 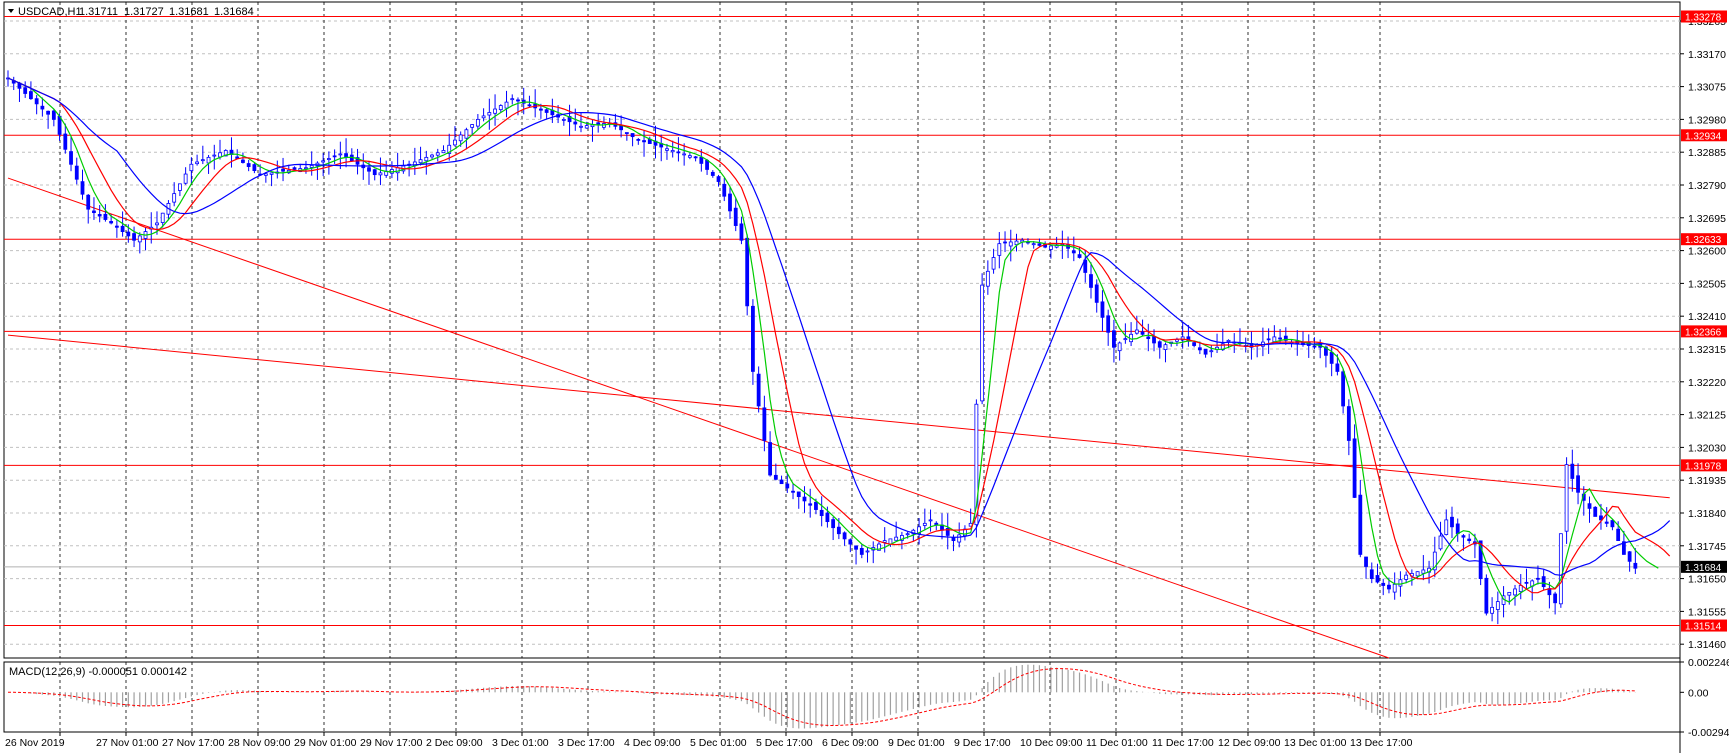 I want to click on current-price-label: 1.31684, so click(x=1703, y=568).